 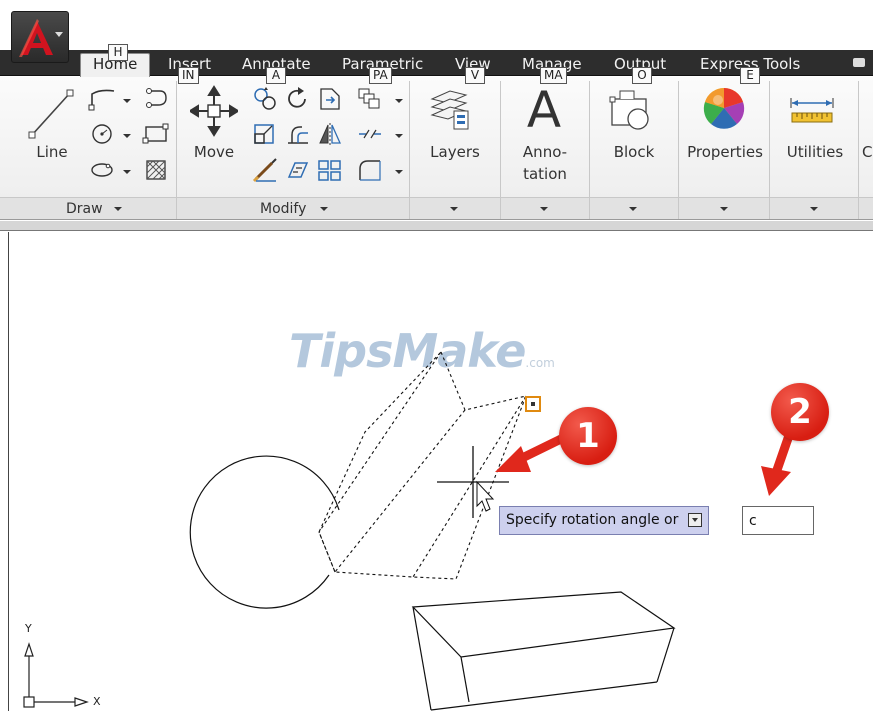 I want to click on polyline-tool-button, so click(x=104, y=99).